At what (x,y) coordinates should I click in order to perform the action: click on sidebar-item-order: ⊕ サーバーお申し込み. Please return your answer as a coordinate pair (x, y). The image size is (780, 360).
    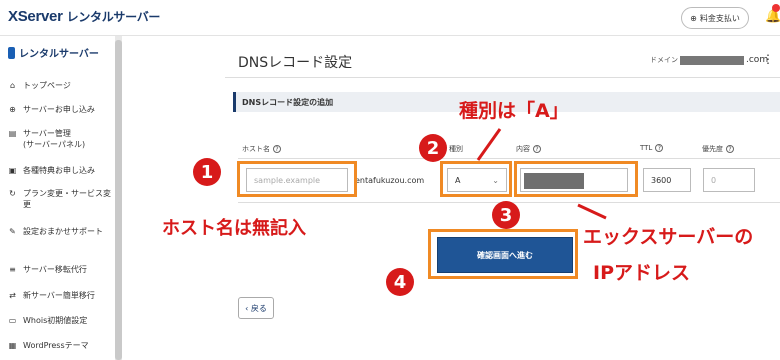
    Looking at the image, I should click on (51, 109).